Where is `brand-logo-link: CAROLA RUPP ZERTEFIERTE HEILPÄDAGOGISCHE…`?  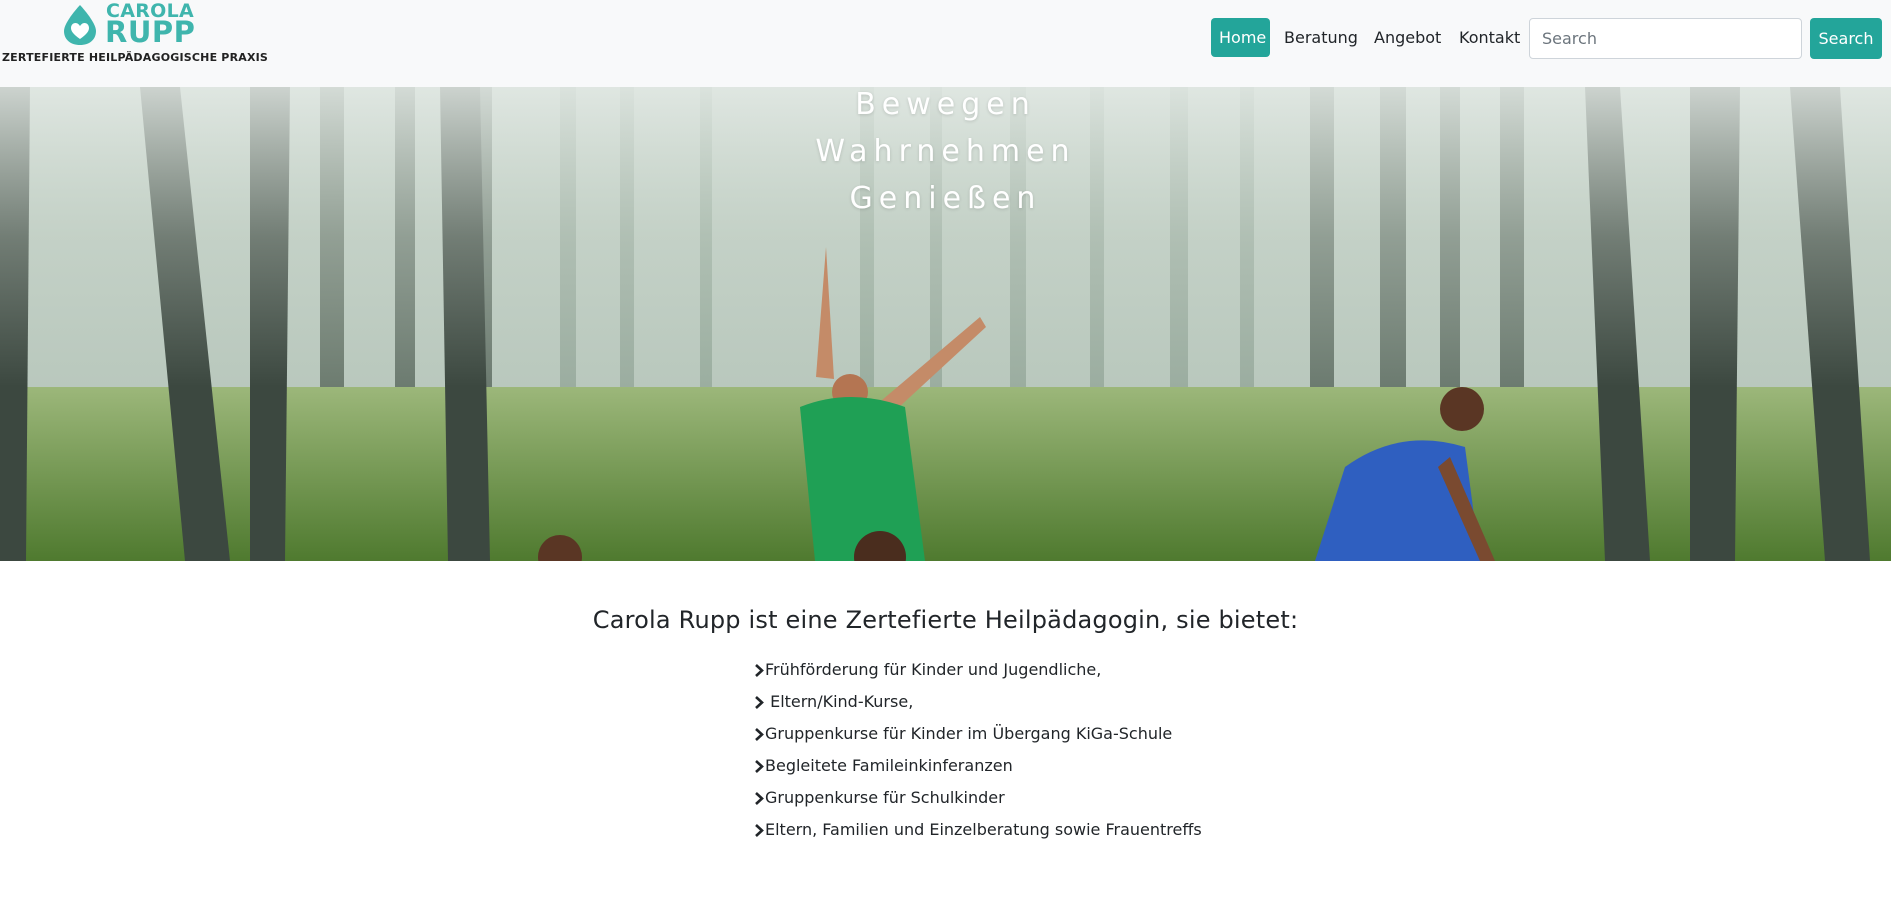
brand-logo-link: CAROLA RUPP ZERTEFIERTE HEILPÄDAGOGISCHE… is located at coordinates (134, 43).